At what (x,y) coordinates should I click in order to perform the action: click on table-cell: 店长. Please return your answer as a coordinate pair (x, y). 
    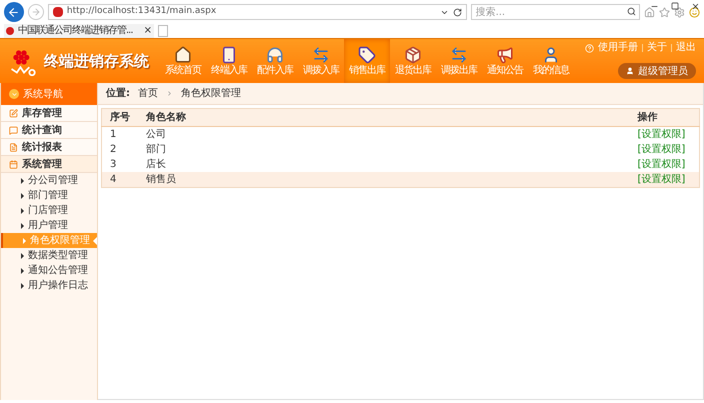
    Looking at the image, I should click on (384, 164).